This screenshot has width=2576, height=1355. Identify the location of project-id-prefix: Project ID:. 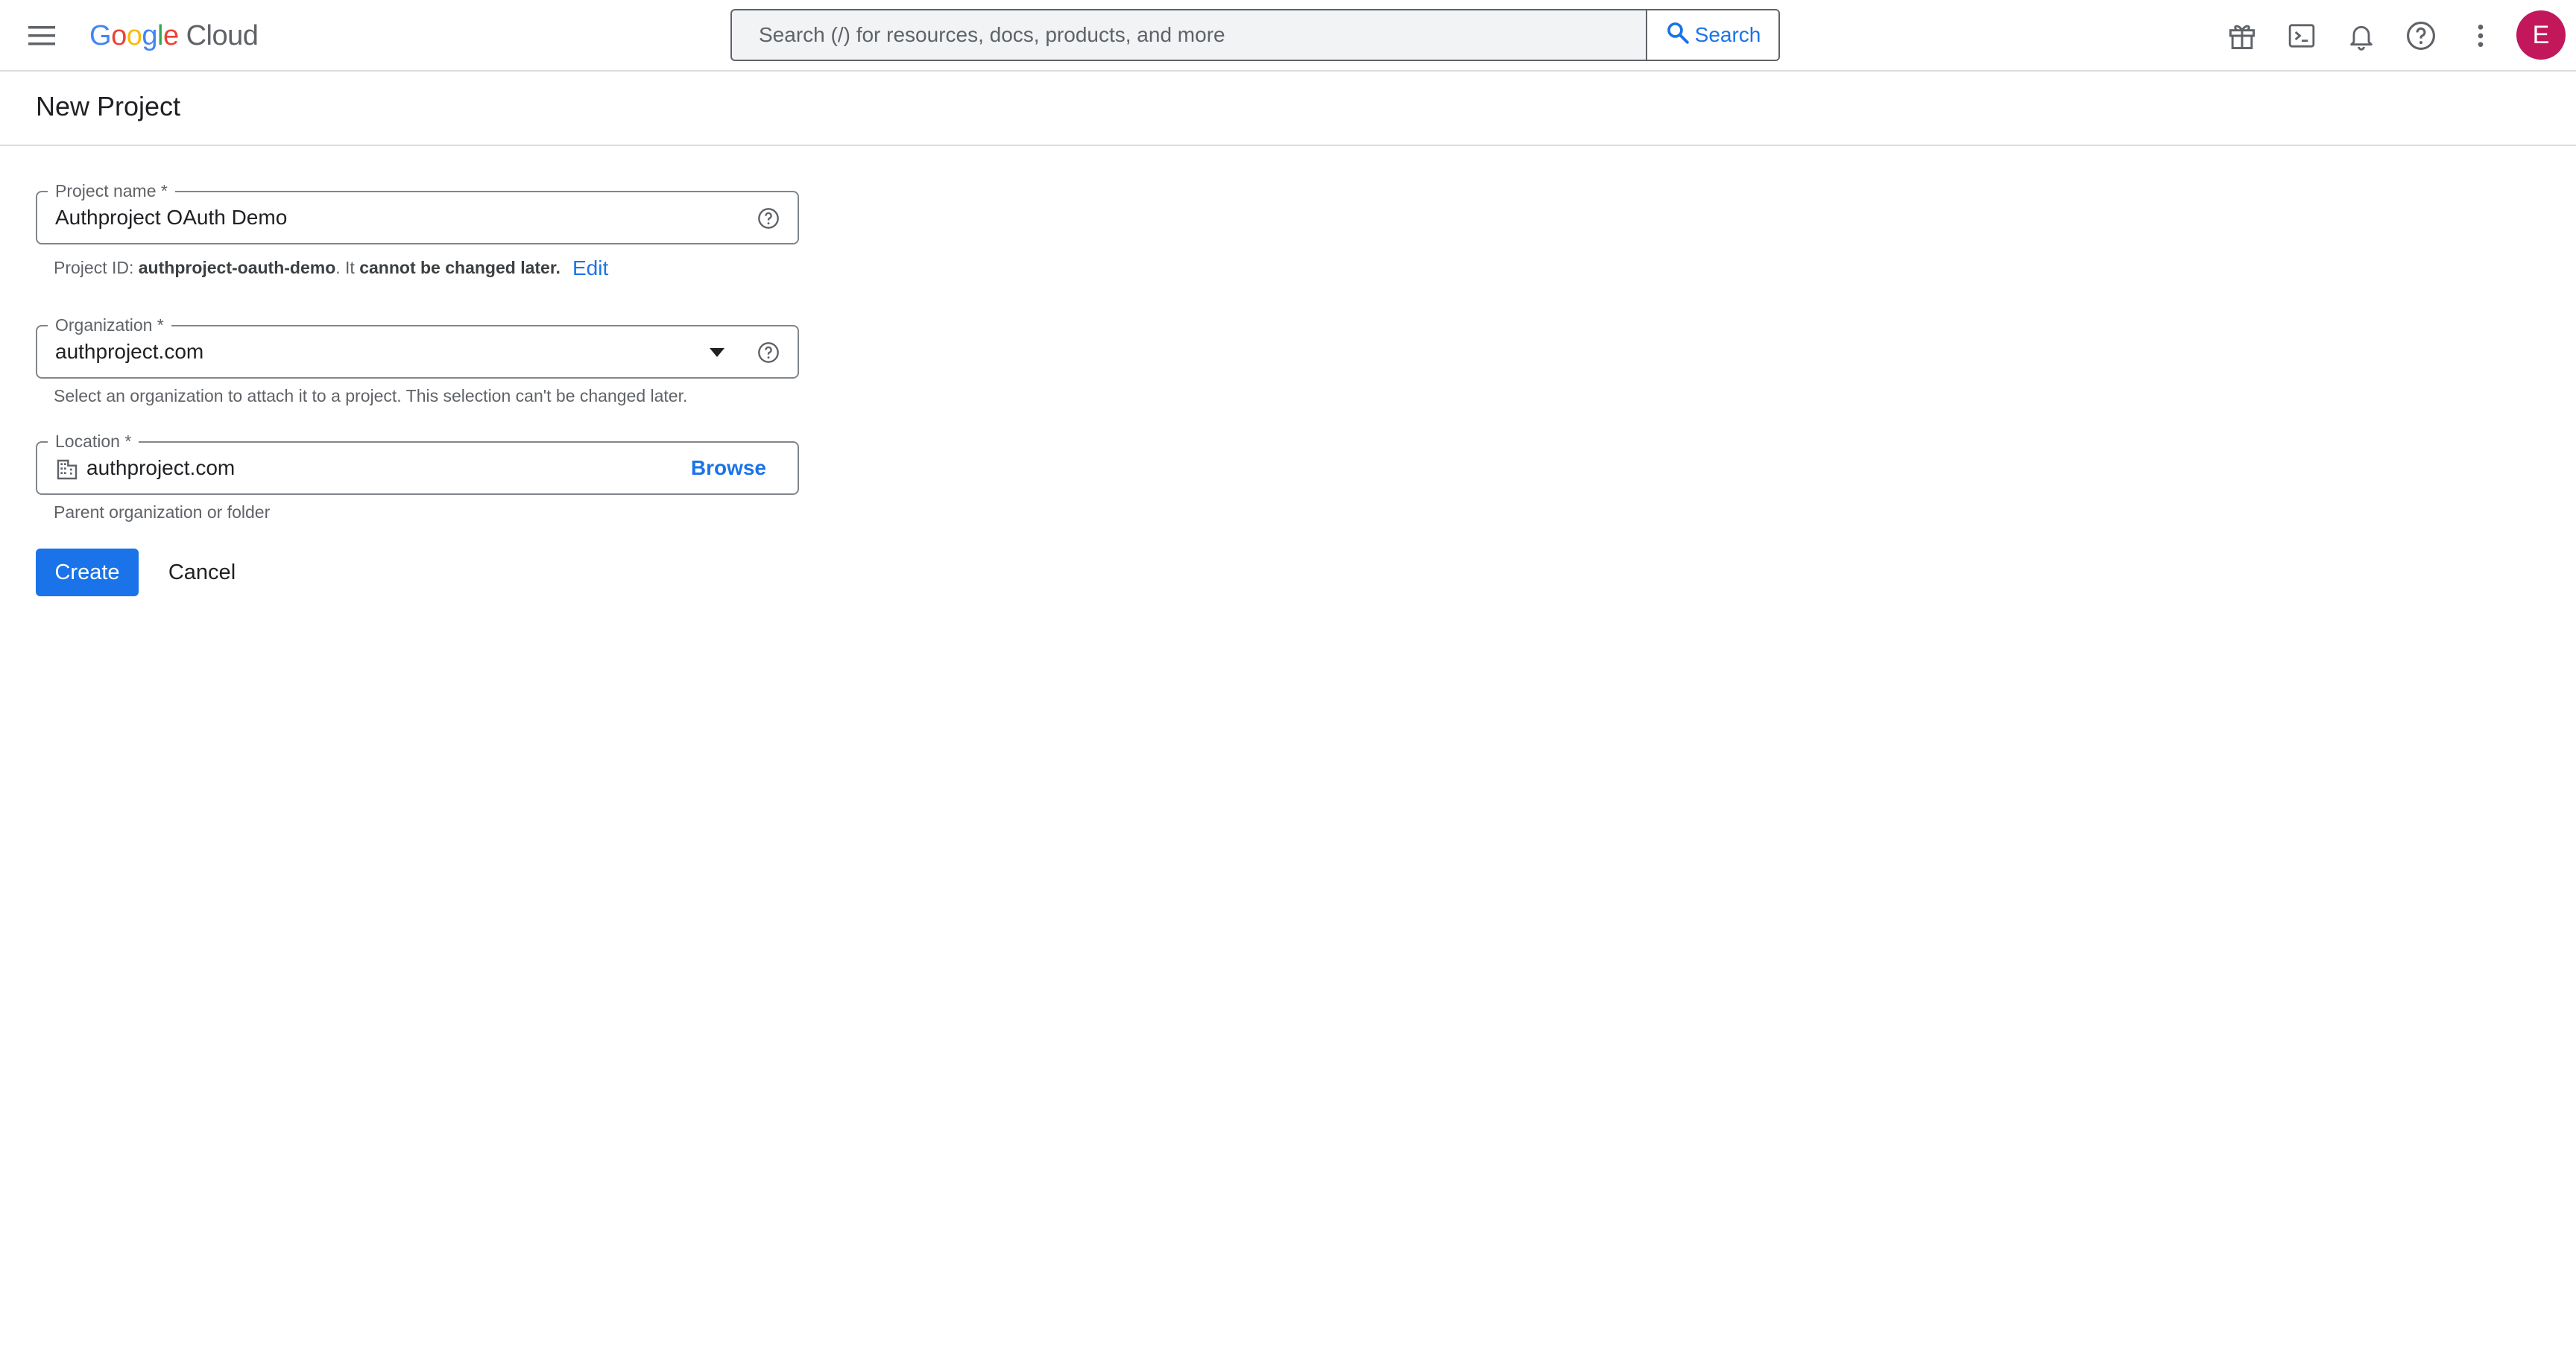
(96, 268).